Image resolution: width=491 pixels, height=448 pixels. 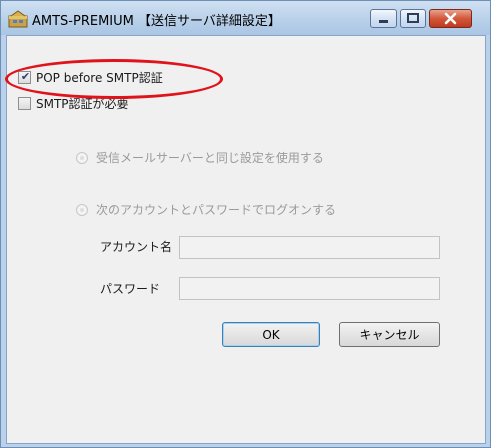 I want to click on close-button, so click(x=450, y=18).